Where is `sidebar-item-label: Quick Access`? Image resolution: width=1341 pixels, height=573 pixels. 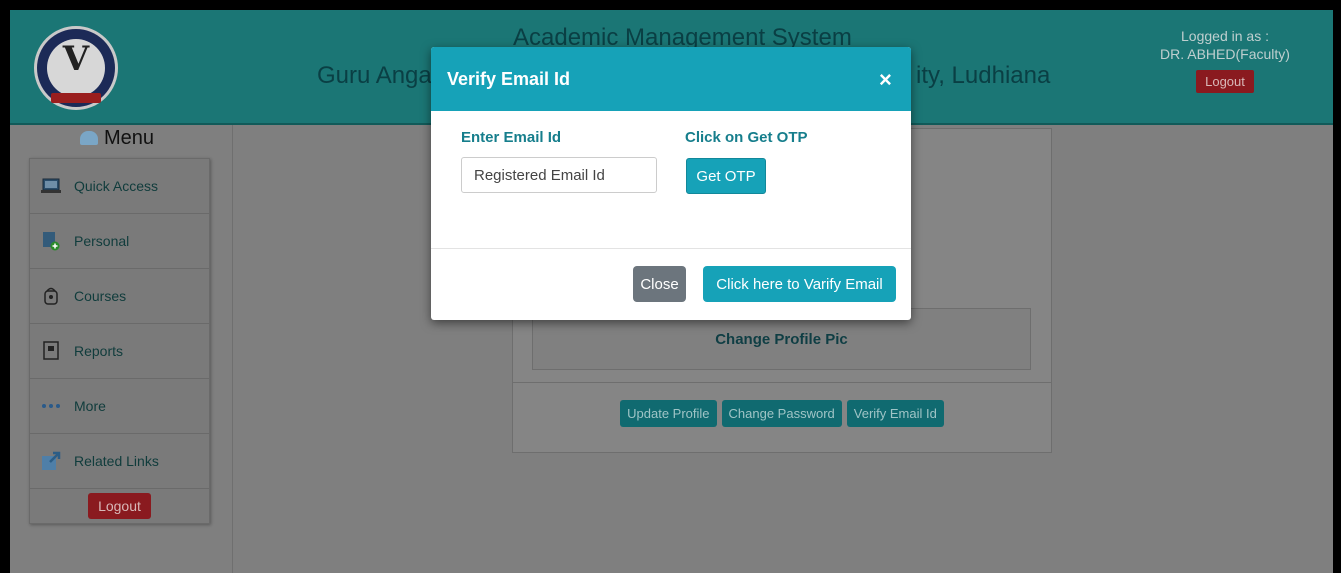 sidebar-item-label: Quick Access is located at coordinates (116, 186).